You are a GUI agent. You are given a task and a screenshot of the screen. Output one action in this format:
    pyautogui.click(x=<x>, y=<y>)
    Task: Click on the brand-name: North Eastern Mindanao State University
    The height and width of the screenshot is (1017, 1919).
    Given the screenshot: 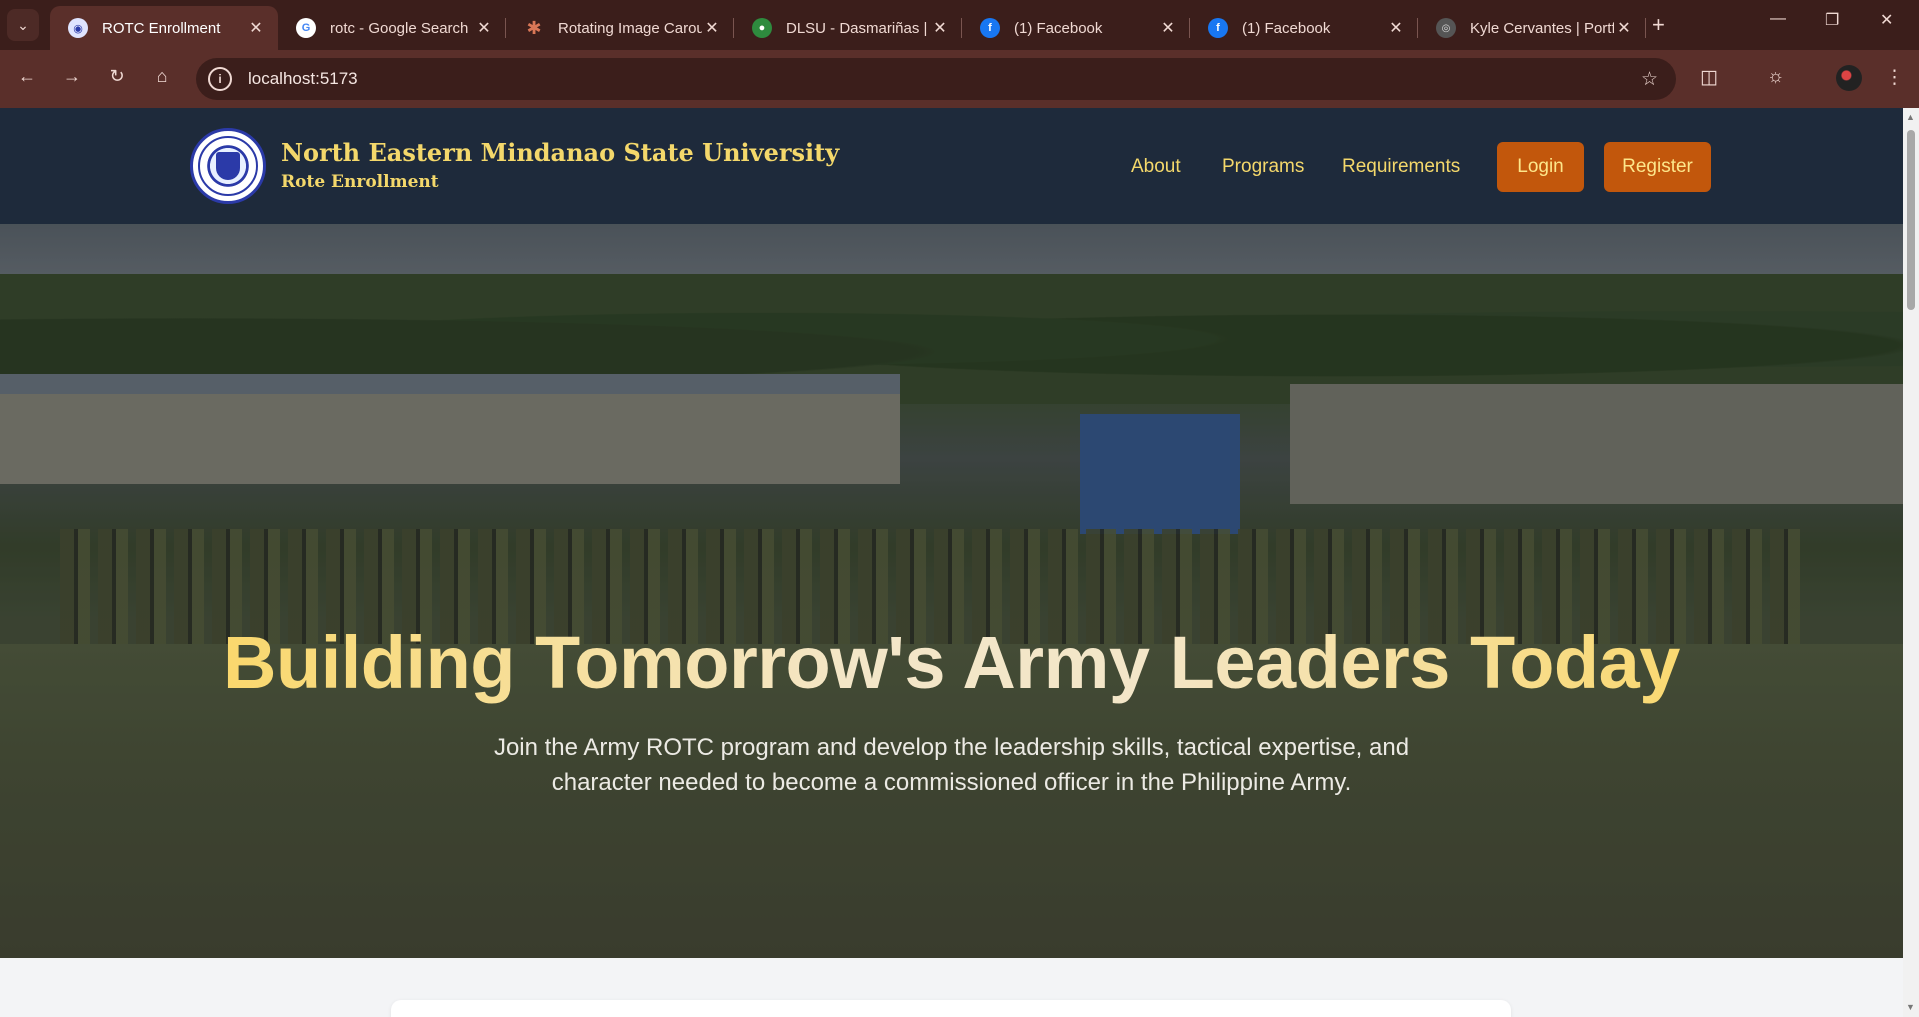 What is the action you would take?
    pyautogui.click(x=560, y=152)
    